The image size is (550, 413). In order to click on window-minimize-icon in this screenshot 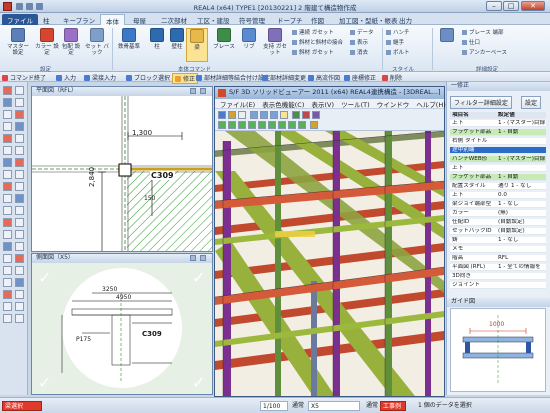, I will do `click(193, 258)`.